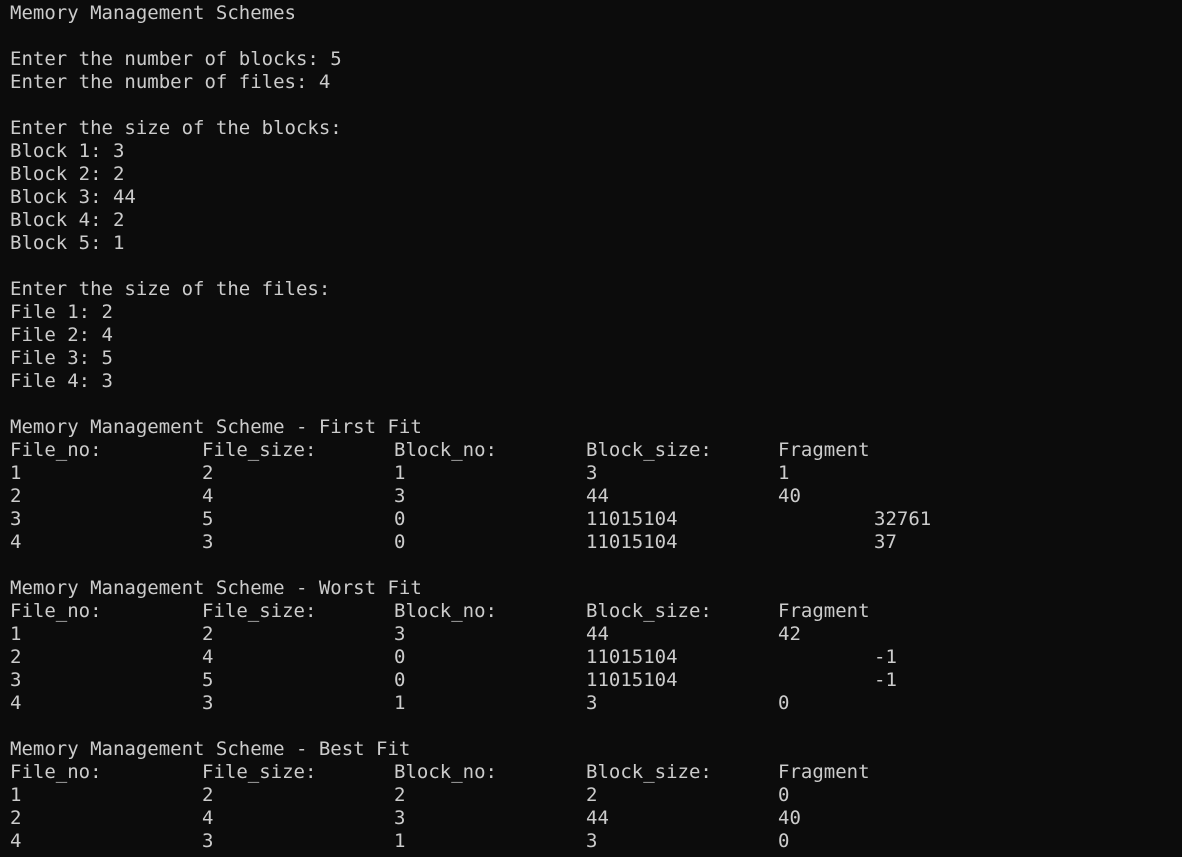 This screenshot has height=857, width=1182. What do you see at coordinates (170, 82) in the screenshot?
I see `files-count-prompt: Enter the number of files: 4` at bounding box center [170, 82].